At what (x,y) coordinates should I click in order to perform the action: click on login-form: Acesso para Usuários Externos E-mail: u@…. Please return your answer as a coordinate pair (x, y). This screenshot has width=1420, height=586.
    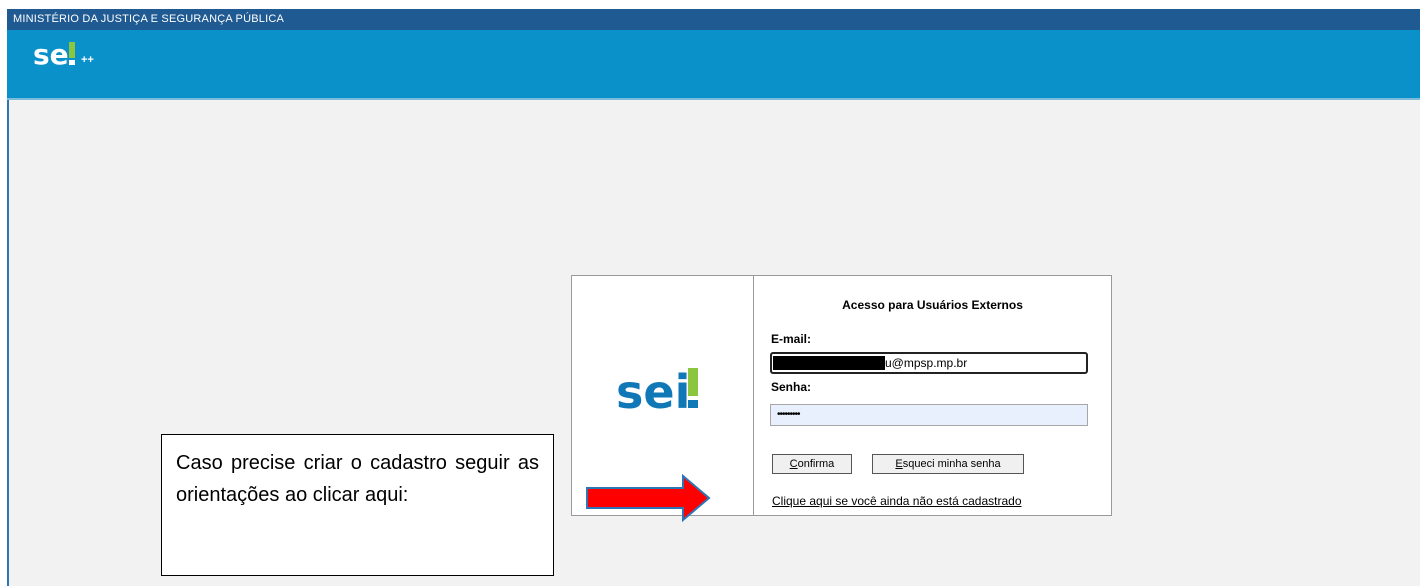
    Looking at the image, I should click on (932, 395).